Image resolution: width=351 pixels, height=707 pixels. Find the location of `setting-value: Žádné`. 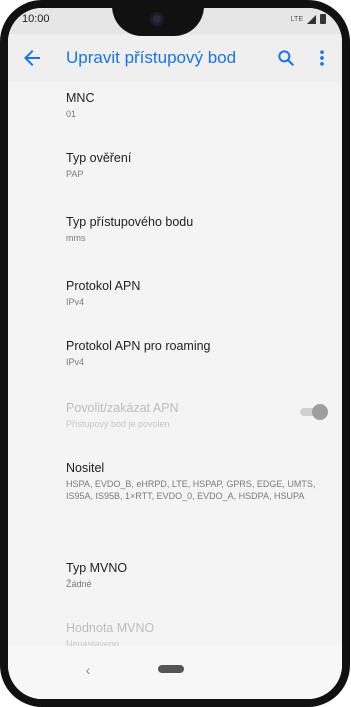

setting-value: Žádné is located at coordinates (79, 584).